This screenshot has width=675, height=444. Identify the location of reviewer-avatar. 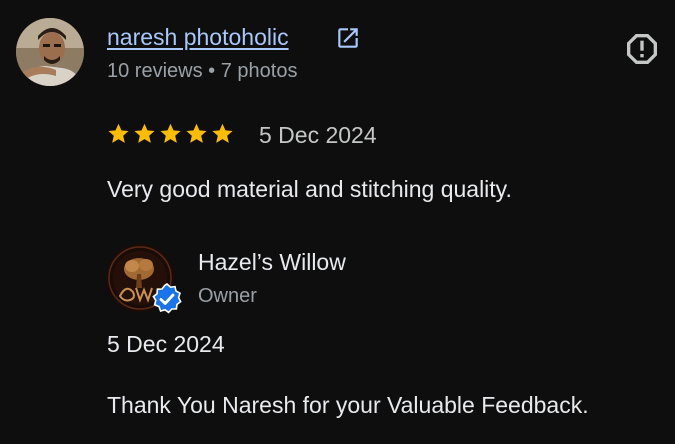
(50, 52).